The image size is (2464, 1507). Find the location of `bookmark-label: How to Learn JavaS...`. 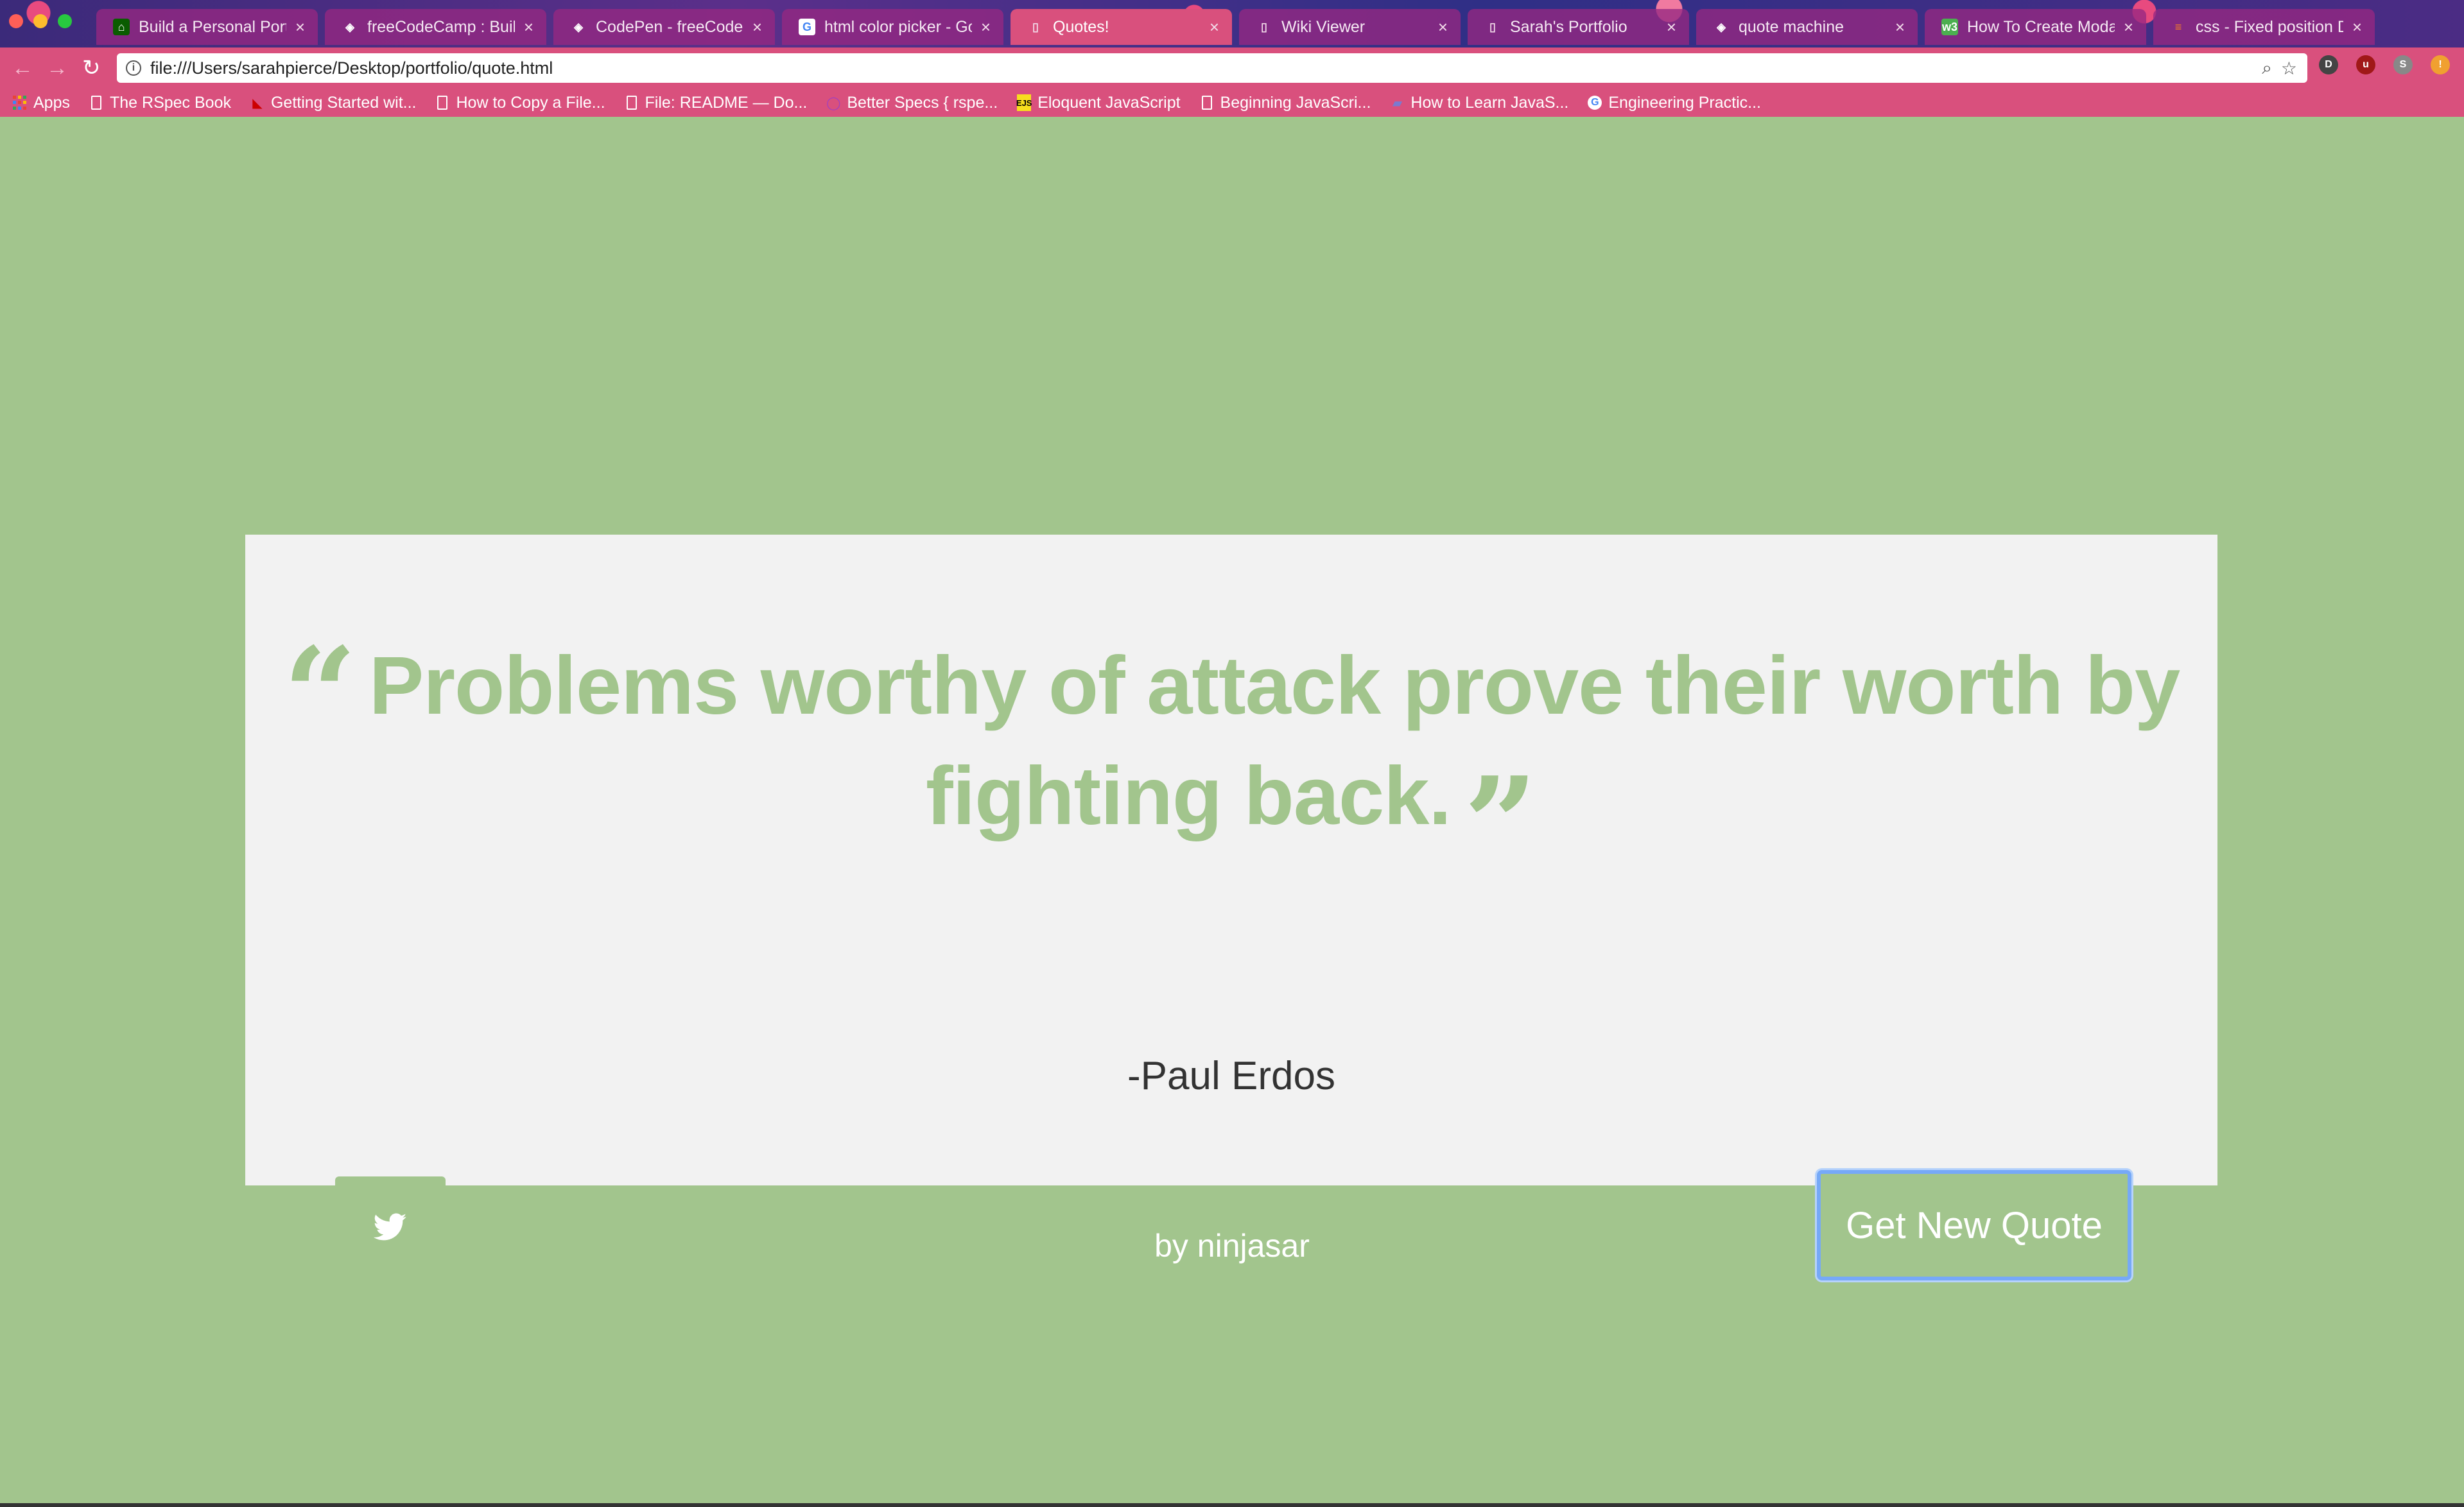

bookmark-label: How to Learn JavaS... is located at coordinates (1489, 102).